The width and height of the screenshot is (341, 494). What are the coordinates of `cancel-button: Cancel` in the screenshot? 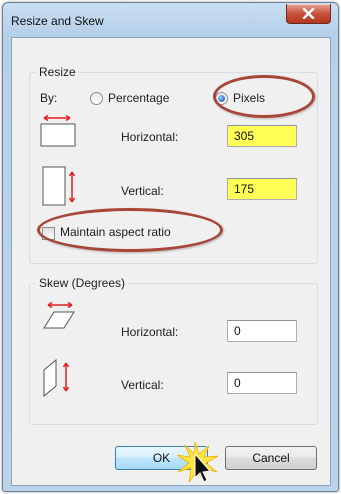 It's located at (271, 458).